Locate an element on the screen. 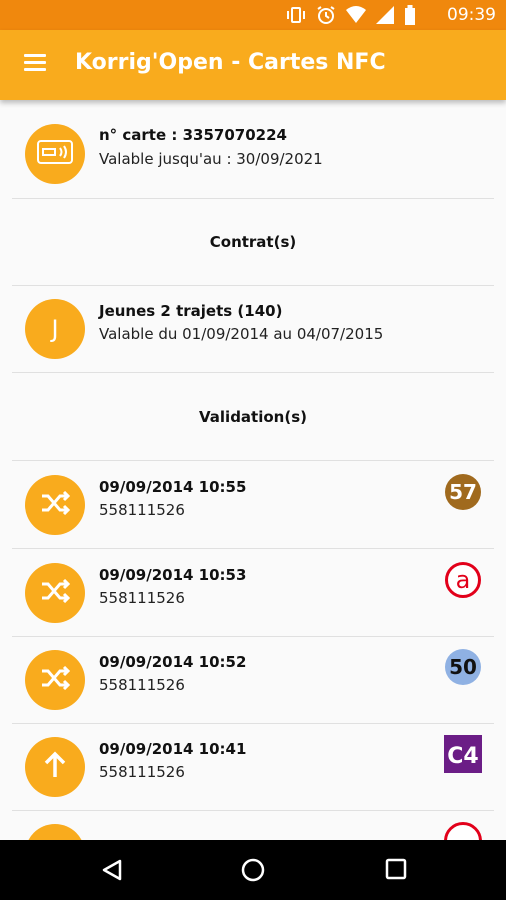 This screenshot has width=506, height=900. validation-row: 09/09/2014 10:55 558111526 57 is located at coordinates (253, 504).